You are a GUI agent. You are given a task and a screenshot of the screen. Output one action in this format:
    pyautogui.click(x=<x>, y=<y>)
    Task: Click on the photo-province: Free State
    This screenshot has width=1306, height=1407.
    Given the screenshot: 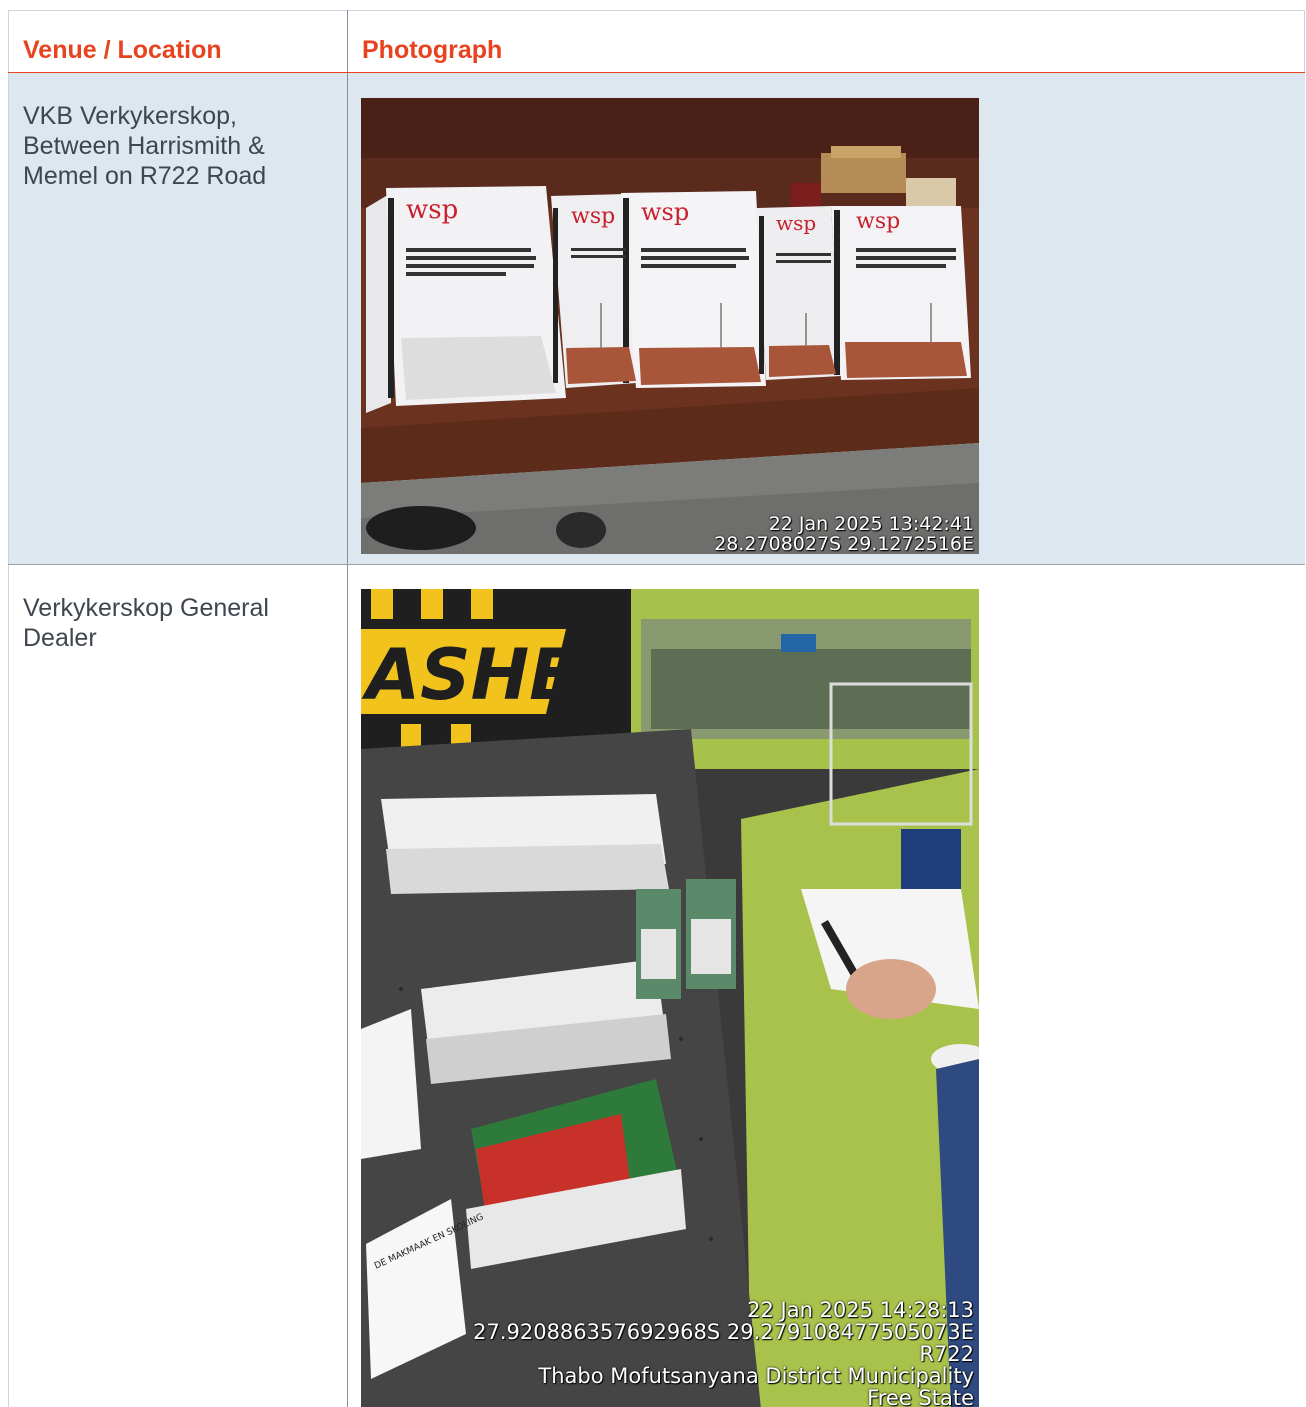 What is the action you would take?
    pyautogui.click(x=920, y=1396)
    